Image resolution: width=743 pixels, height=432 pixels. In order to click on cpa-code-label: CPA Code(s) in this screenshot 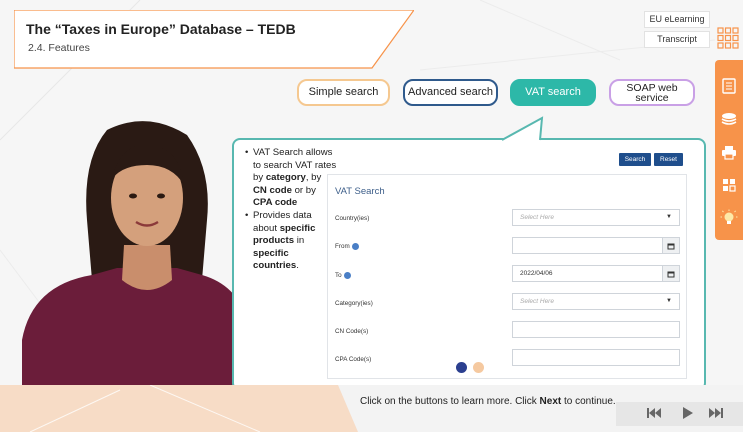, I will do `click(353, 359)`.